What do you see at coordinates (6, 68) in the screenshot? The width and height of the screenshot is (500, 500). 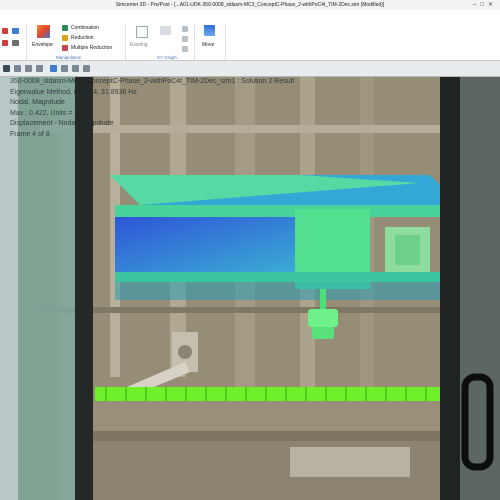 I see `menu-icon` at bounding box center [6, 68].